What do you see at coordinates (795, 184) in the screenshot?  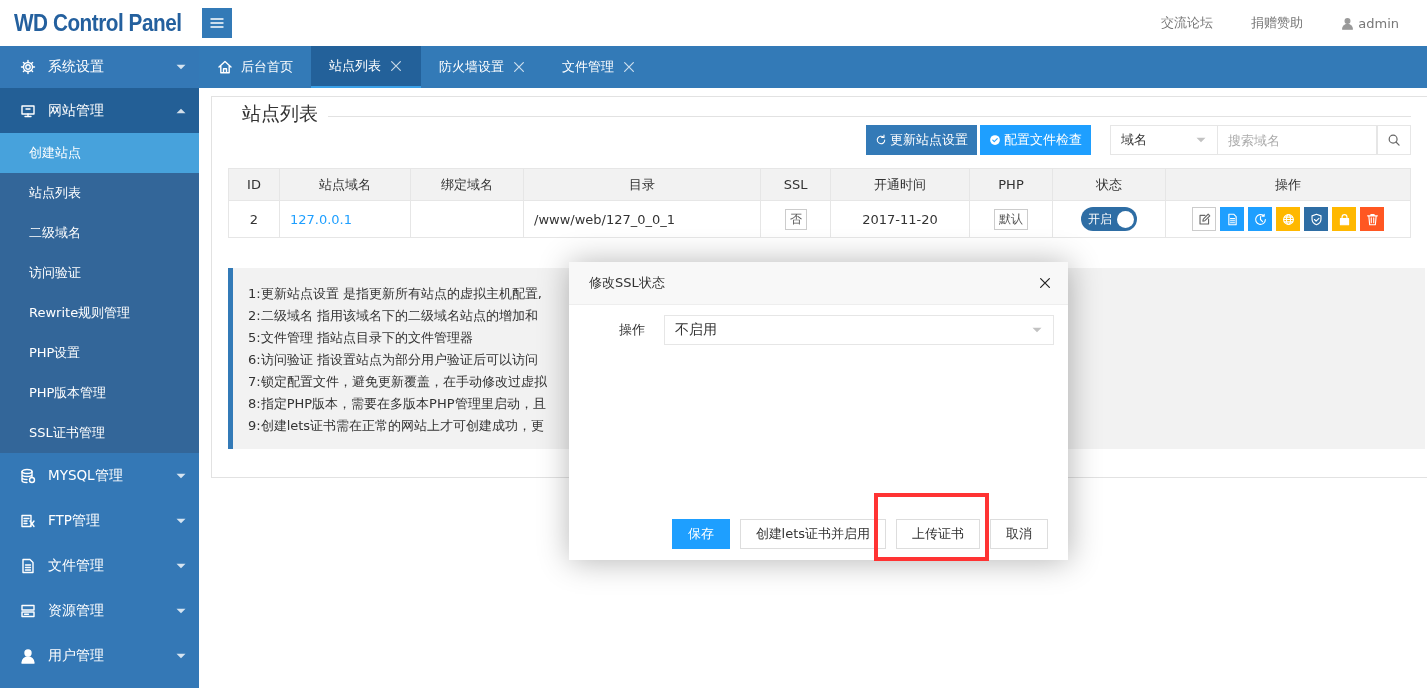 I see `column-header: SSL` at bounding box center [795, 184].